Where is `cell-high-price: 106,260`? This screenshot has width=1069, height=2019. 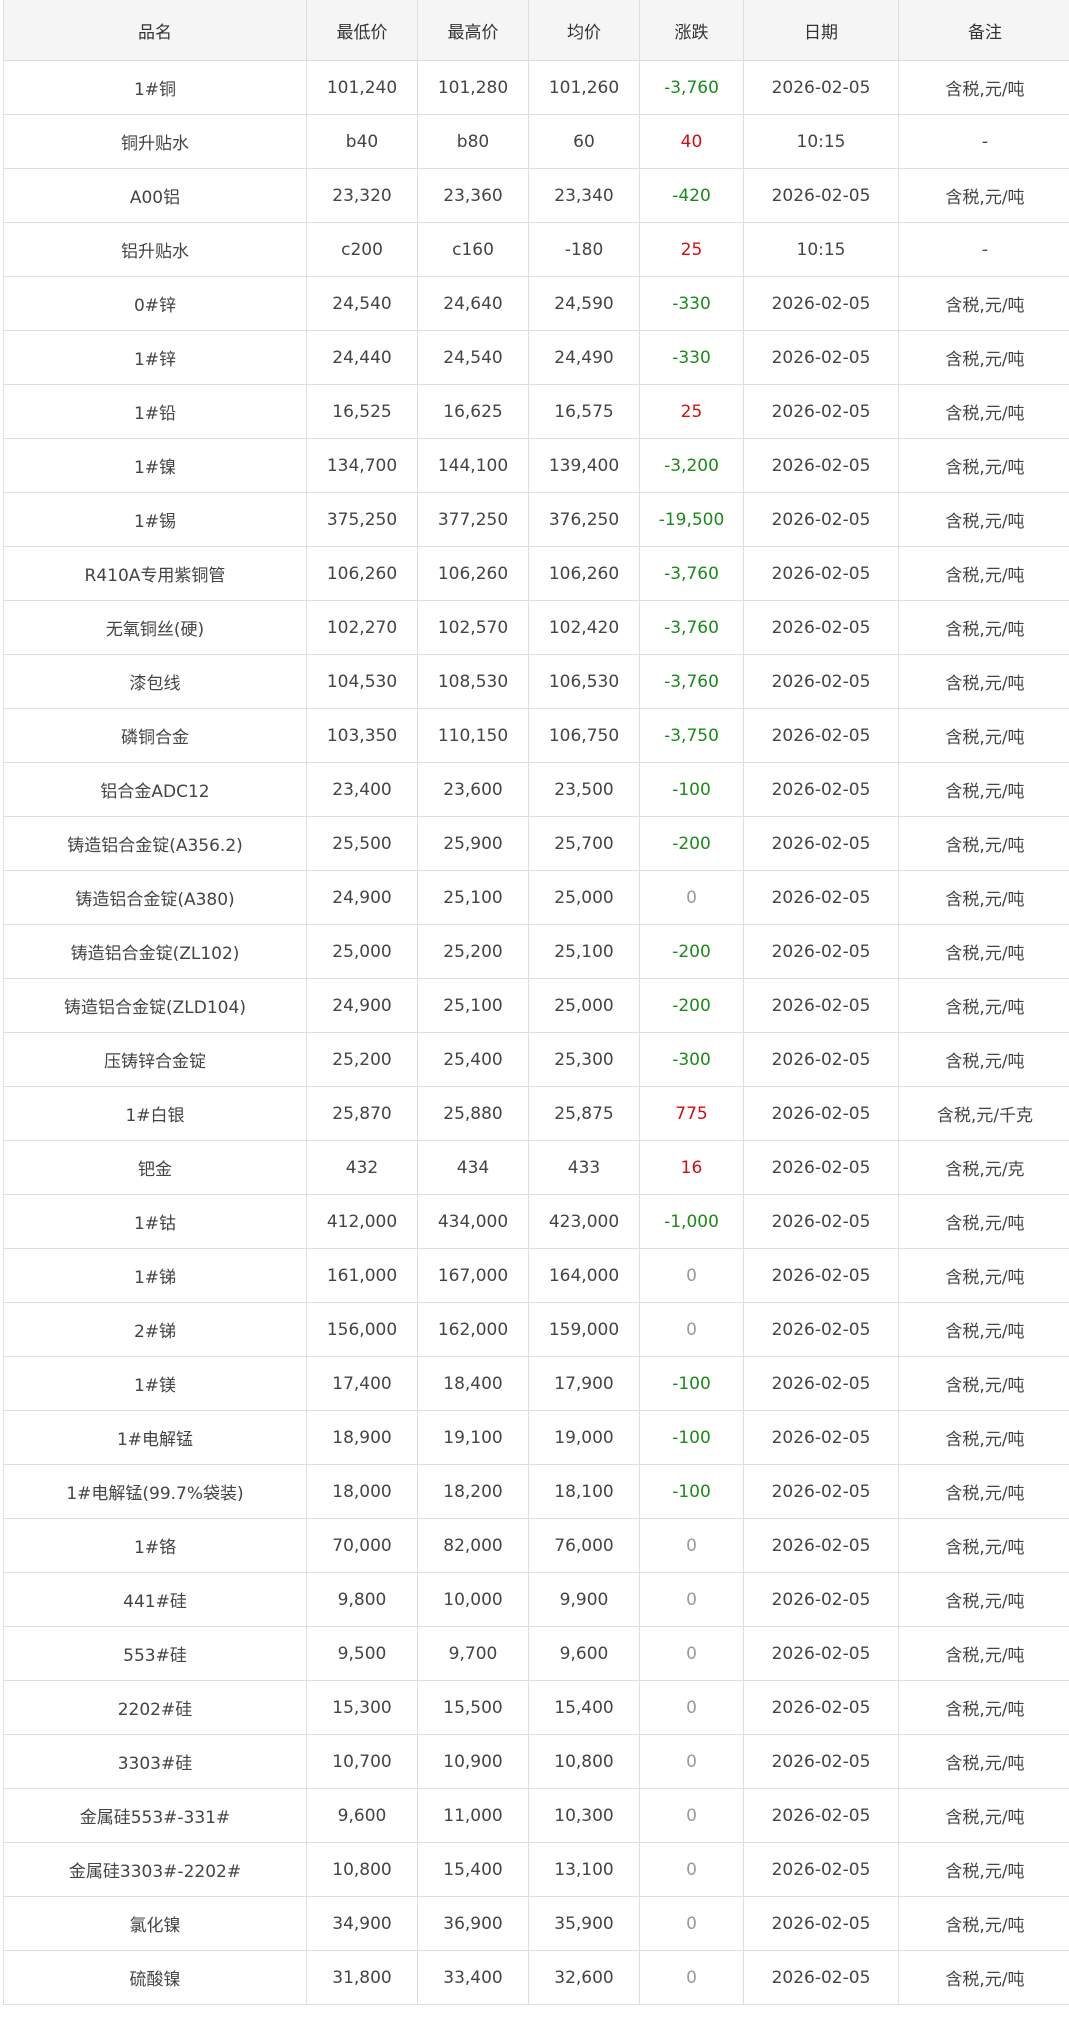
cell-high-price: 106,260 is located at coordinates (473, 573).